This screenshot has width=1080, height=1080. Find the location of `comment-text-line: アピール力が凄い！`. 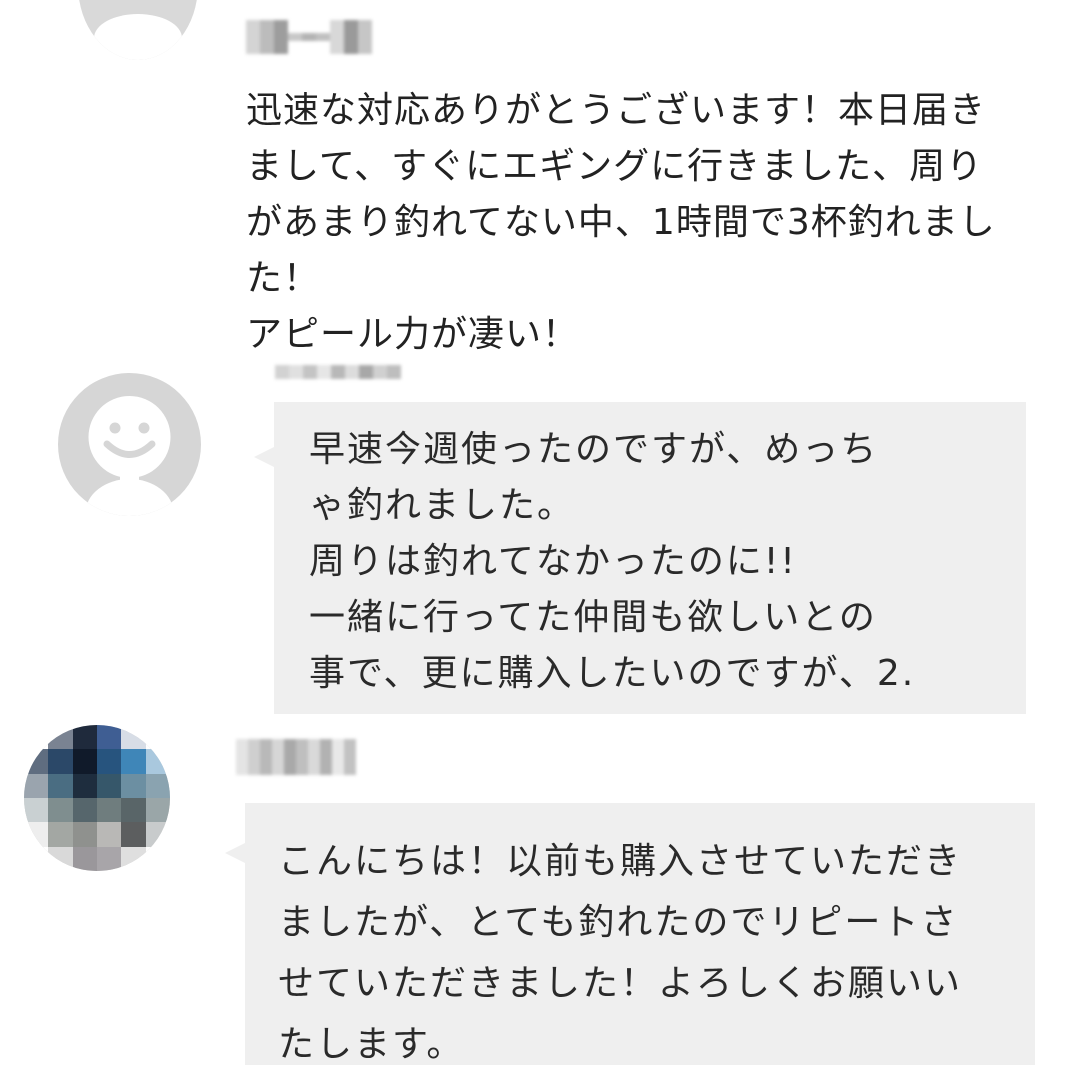

comment-text-line: アピール力が凄い！ is located at coordinates (413, 334).